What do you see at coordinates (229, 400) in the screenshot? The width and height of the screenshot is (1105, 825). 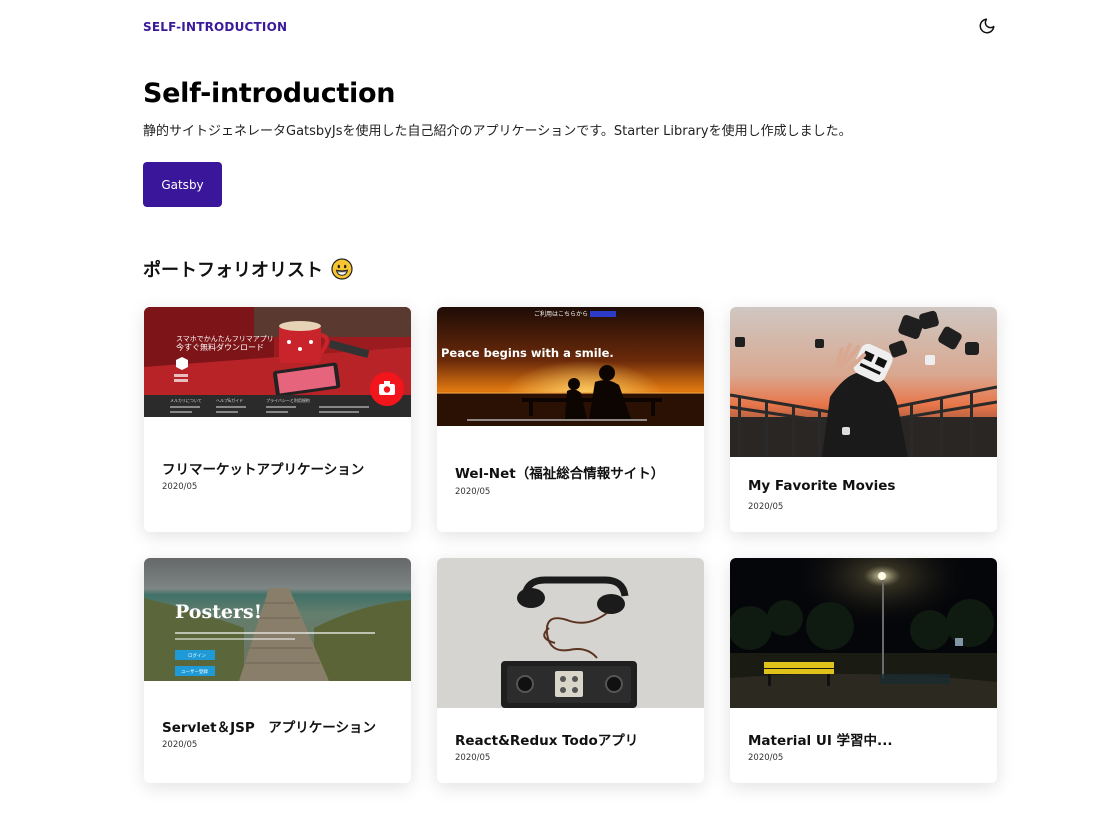 I see `card-image-text: ヘルプ&ガイド` at bounding box center [229, 400].